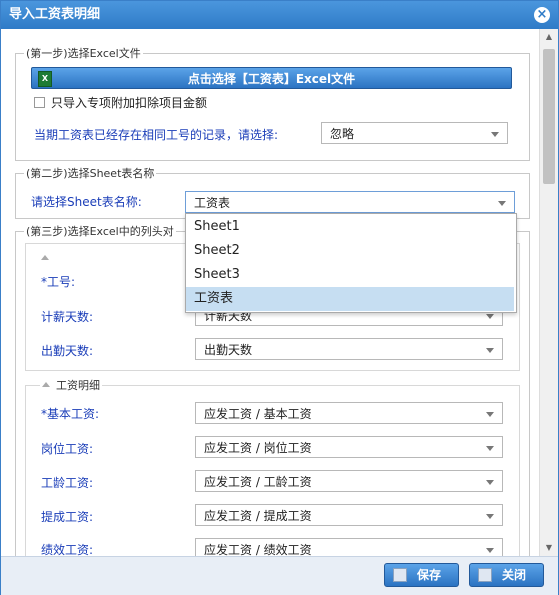 The image size is (559, 595). Describe the element at coordinates (549, 116) in the screenshot. I see `scrollbar-thumb` at that location.